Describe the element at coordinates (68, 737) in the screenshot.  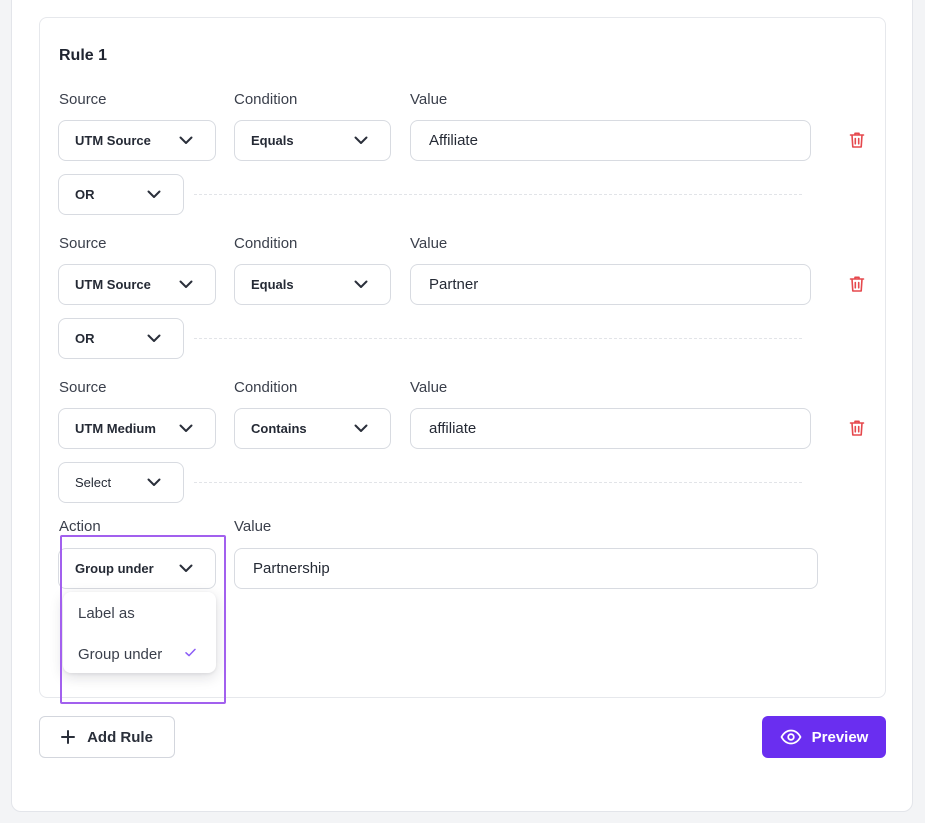
I see `plus-icon` at that location.